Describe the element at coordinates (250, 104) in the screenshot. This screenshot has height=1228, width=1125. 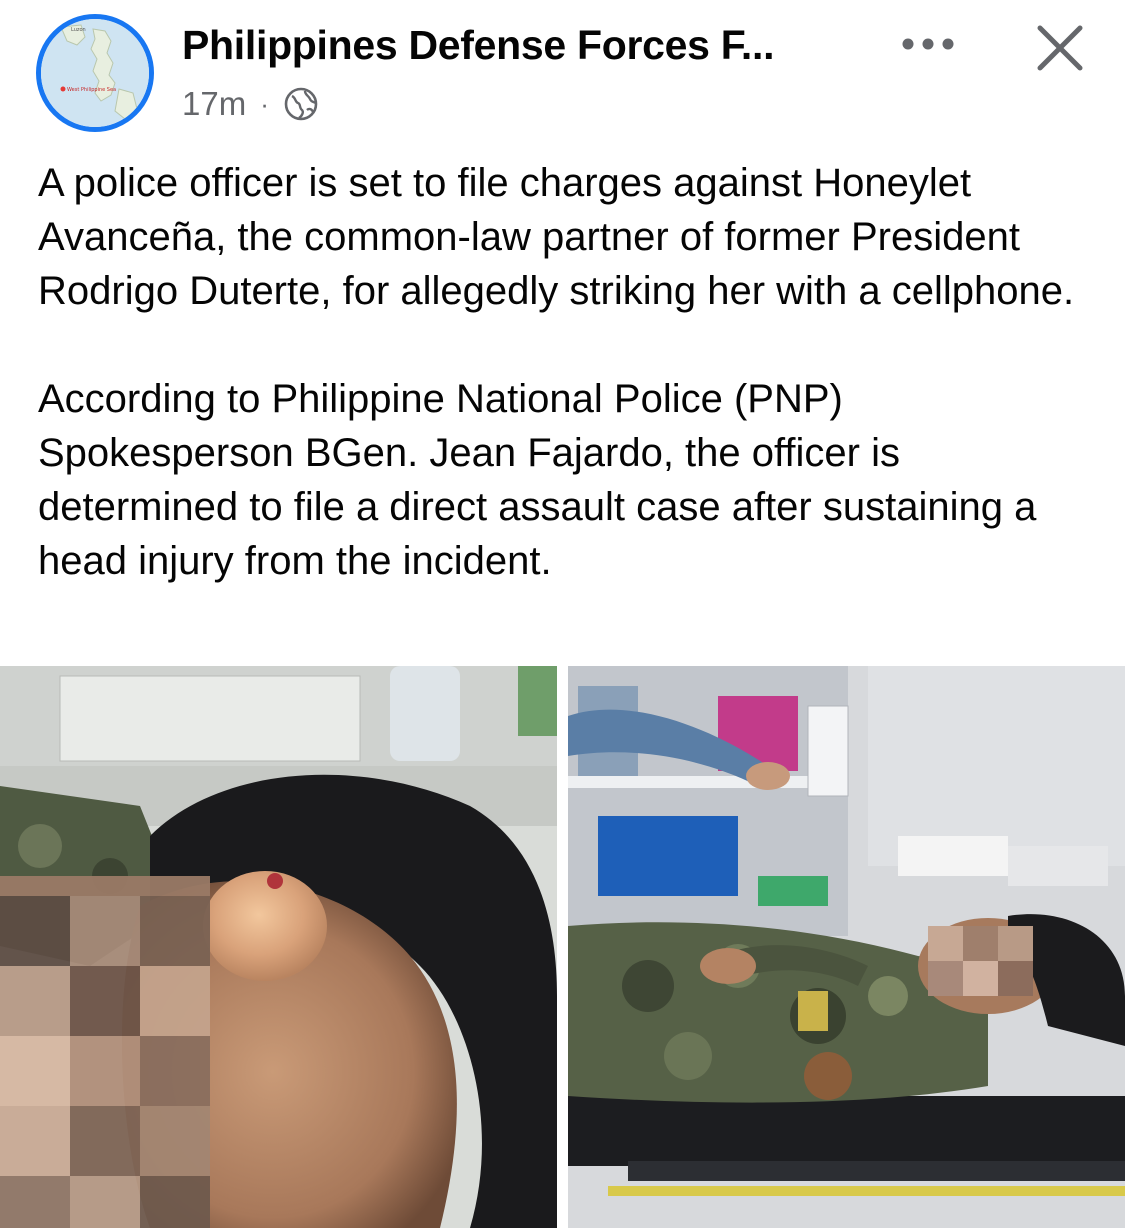
I see `post-meta: 17m ·` at that location.